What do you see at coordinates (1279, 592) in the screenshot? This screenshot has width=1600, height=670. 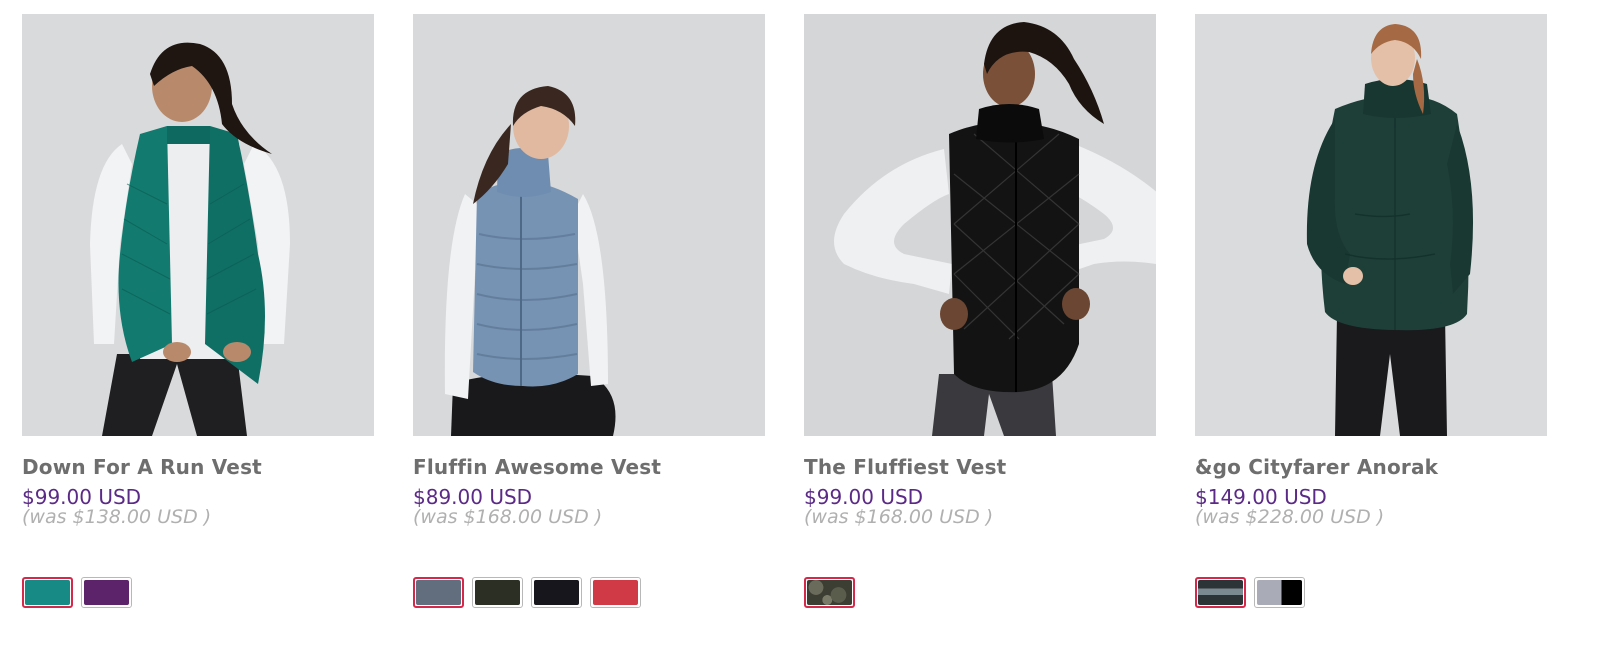 I see `color-swatch-grey-black` at bounding box center [1279, 592].